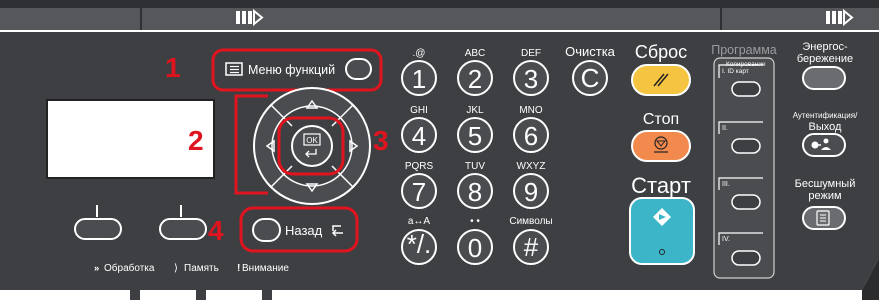 The width and height of the screenshot is (879, 300). What do you see at coordinates (419, 166) in the screenshot?
I see `key-sub-7: PQRS` at bounding box center [419, 166].